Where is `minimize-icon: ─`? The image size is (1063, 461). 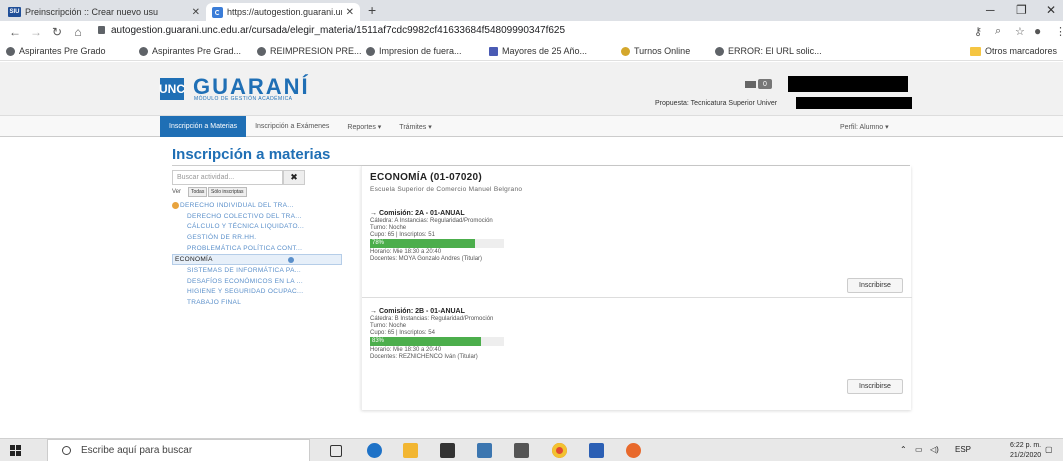 minimize-icon: ─ is located at coordinates (990, 10).